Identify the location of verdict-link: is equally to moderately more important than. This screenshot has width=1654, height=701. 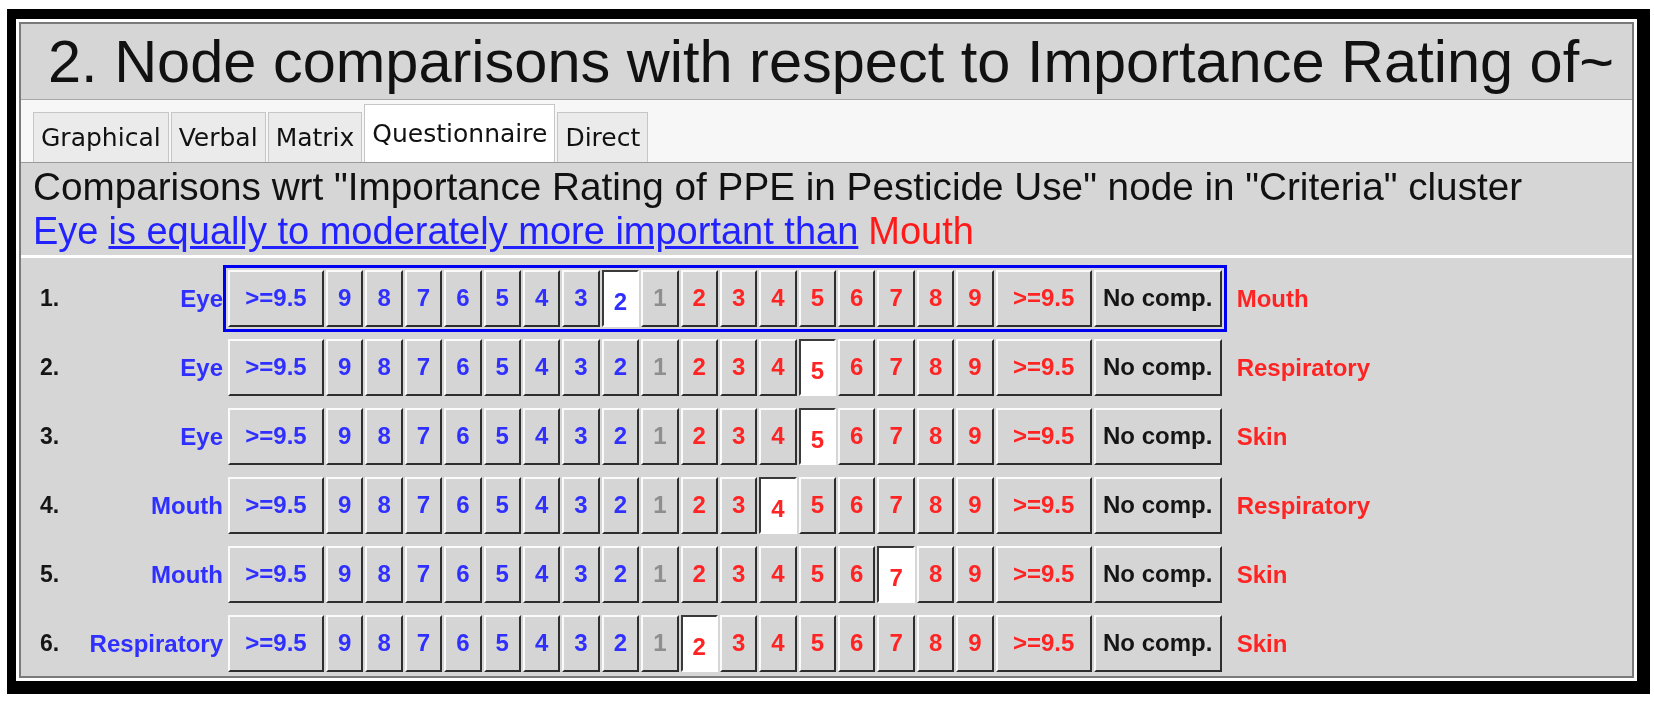
(483, 231).